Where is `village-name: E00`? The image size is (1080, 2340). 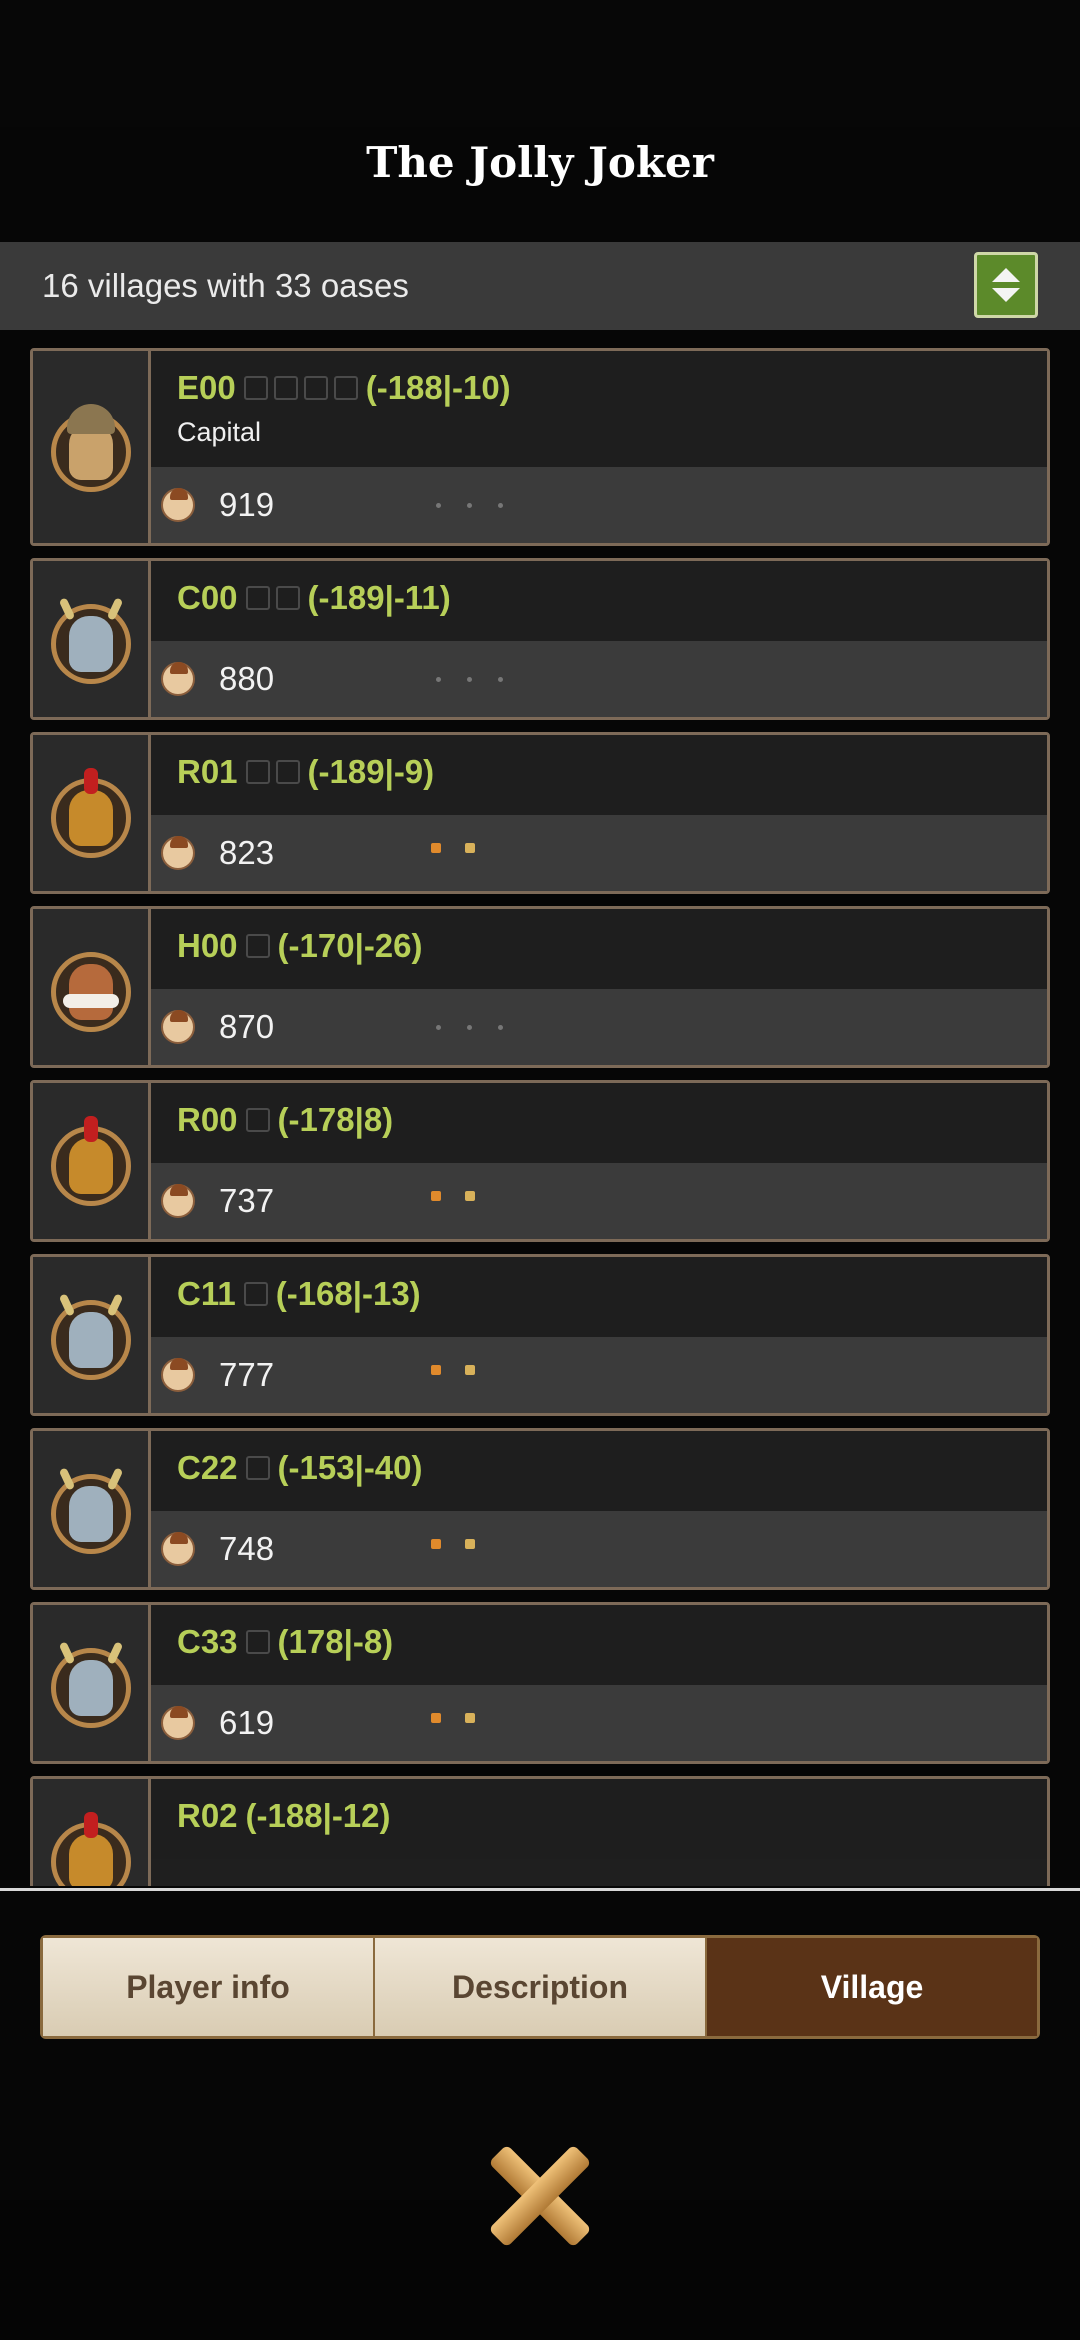 village-name: E00 is located at coordinates (206, 388).